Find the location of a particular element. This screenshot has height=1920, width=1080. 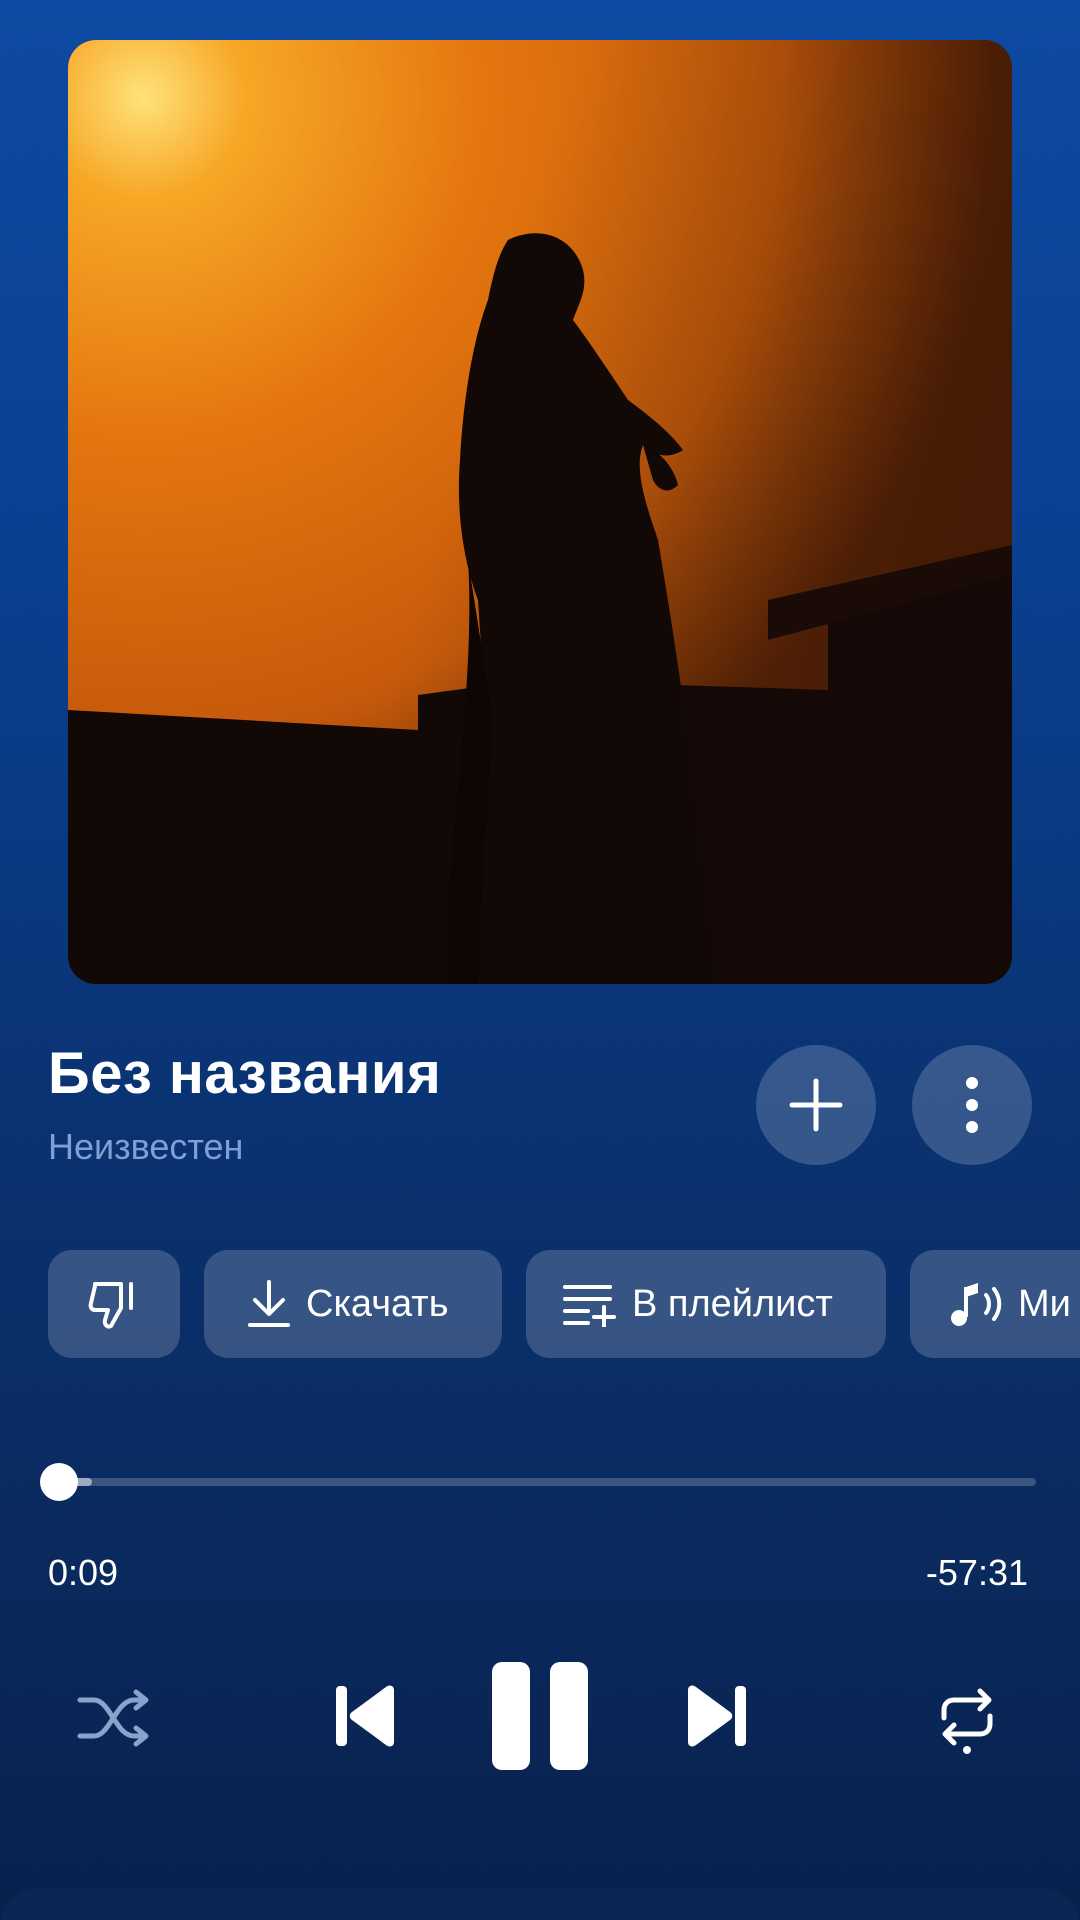

repeat-icon is located at coordinates (967, 1721).